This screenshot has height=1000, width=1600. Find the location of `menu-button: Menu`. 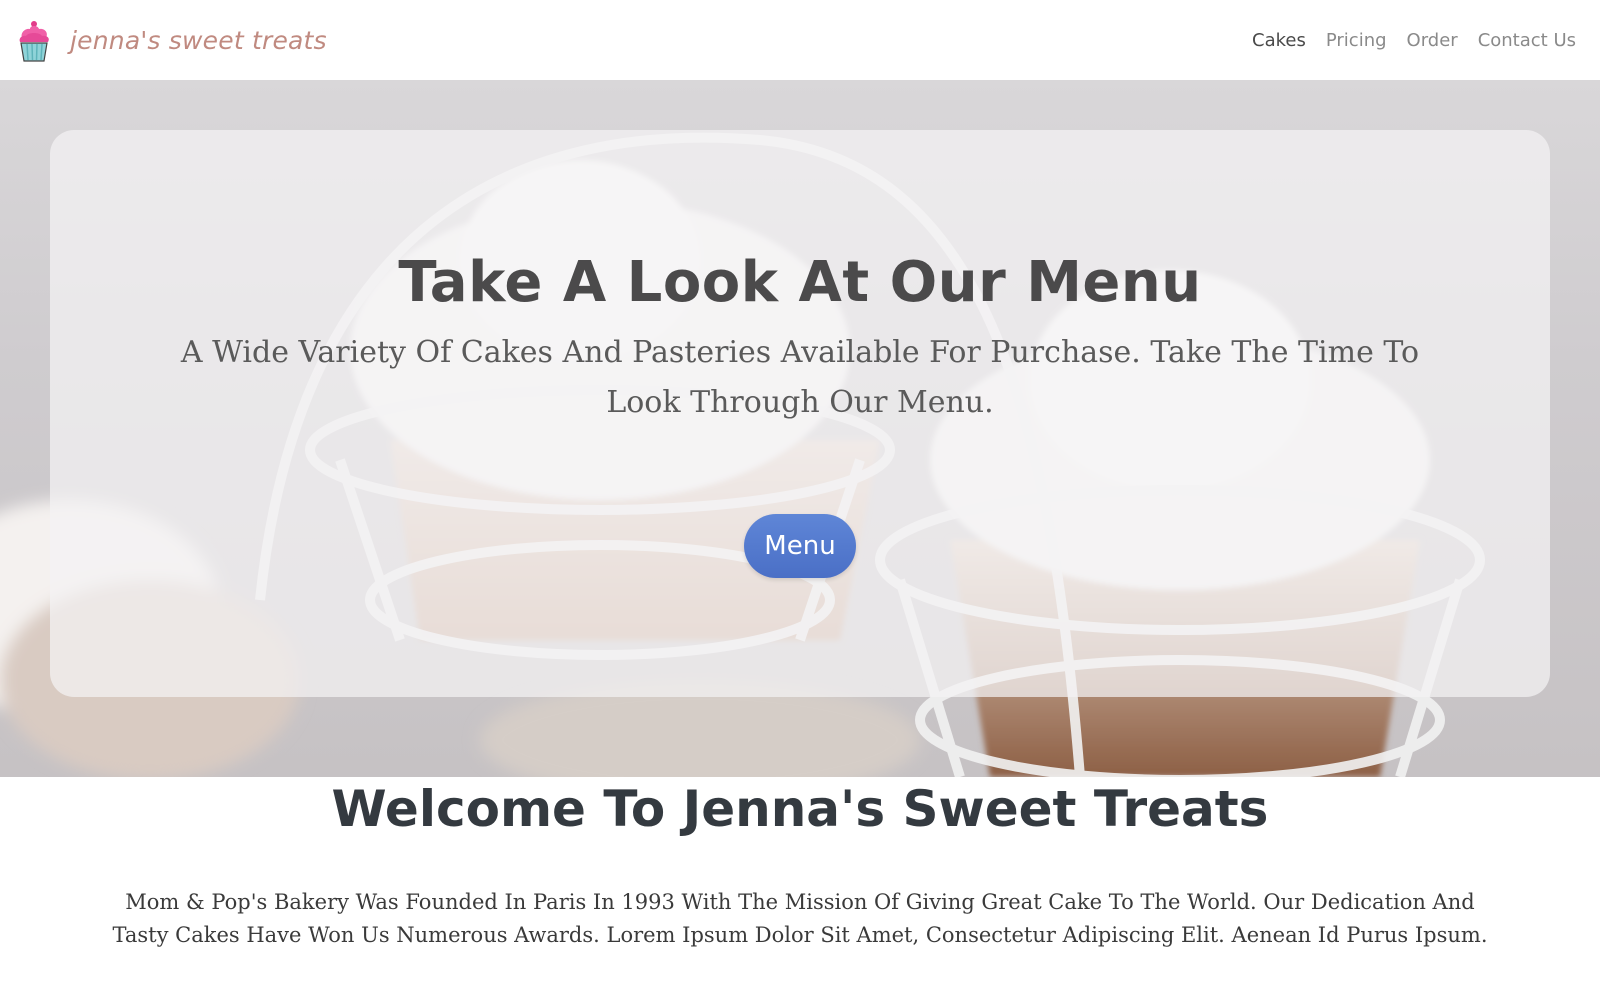

menu-button: Menu is located at coordinates (800, 546).